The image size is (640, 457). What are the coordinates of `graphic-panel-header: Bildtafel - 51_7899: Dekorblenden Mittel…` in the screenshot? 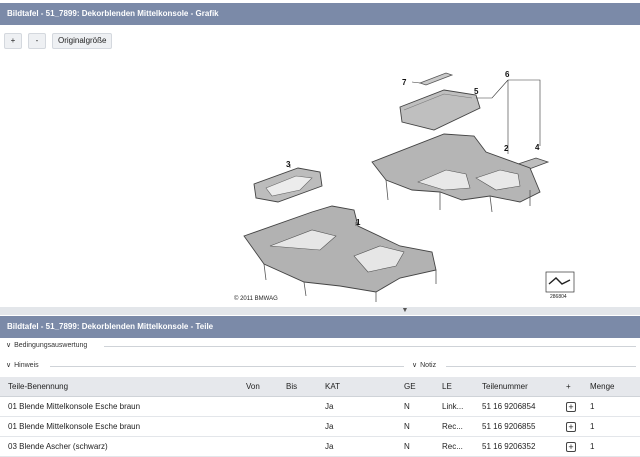 It's located at (320, 14).